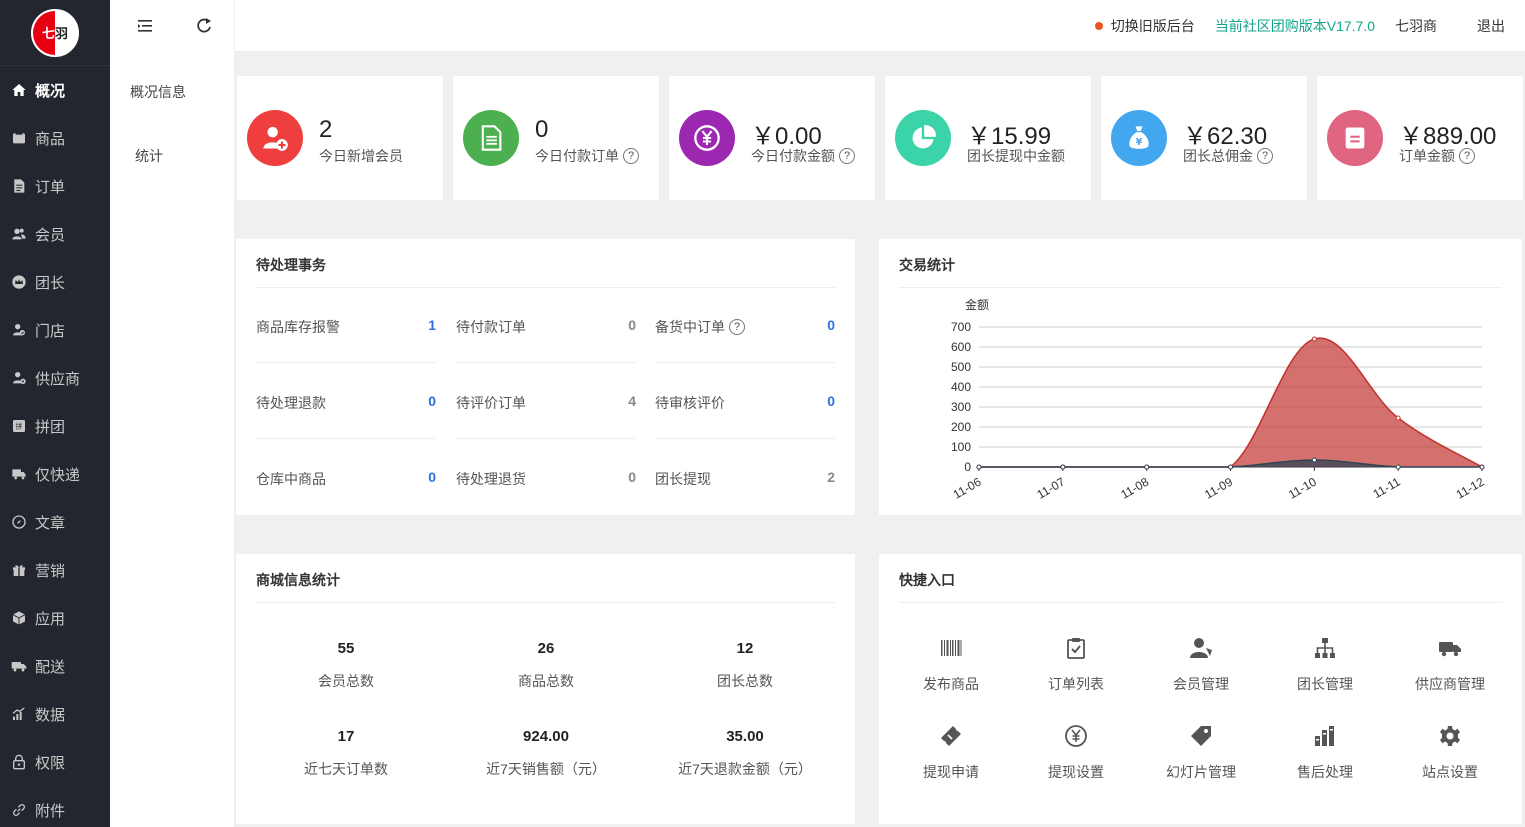 The height and width of the screenshot is (827, 1525). What do you see at coordinates (19, 282) in the screenshot?
I see `crown-icon` at bounding box center [19, 282].